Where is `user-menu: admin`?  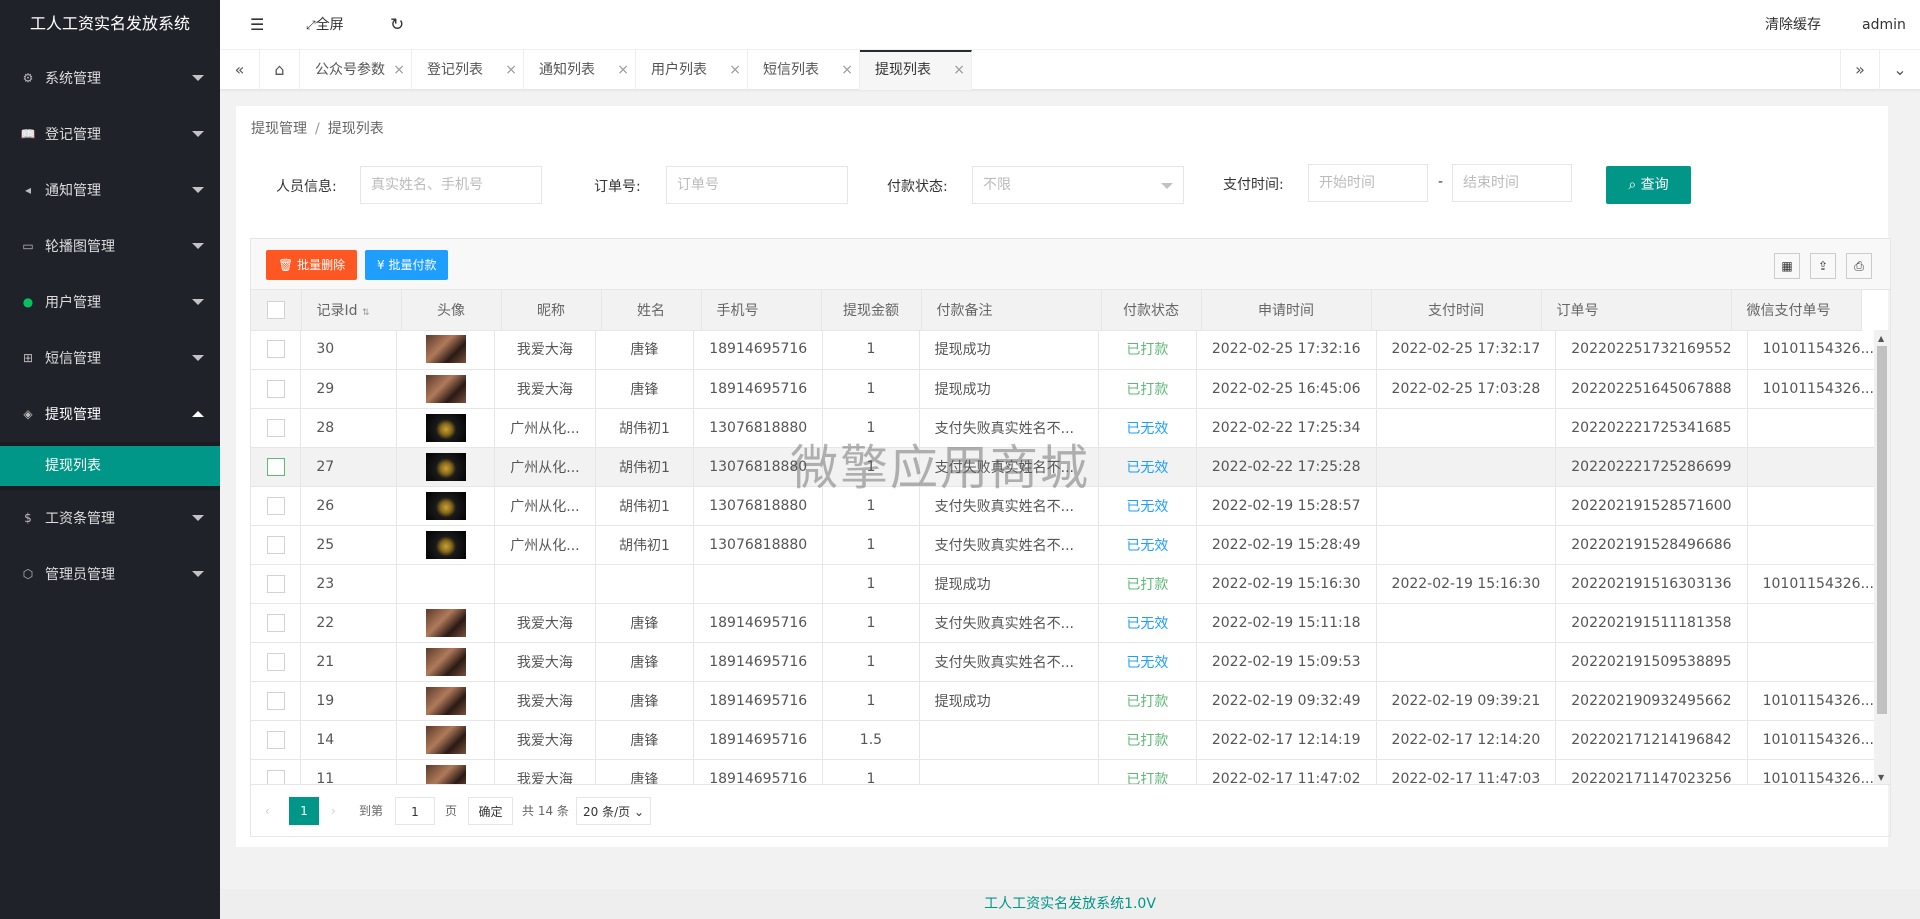
user-menu: admin is located at coordinates (1891, 39).